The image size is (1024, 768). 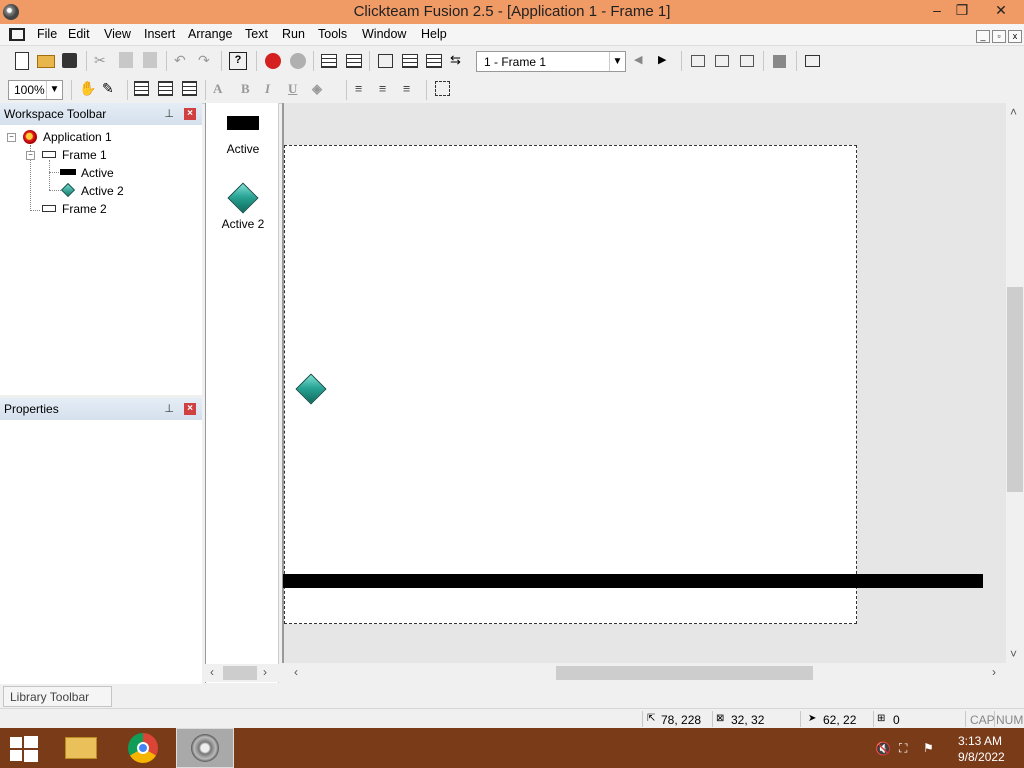 What do you see at coordinates (111, 89) in the screenshot?
I see `snap-icon: ✎` at bounding box center [111, 89].